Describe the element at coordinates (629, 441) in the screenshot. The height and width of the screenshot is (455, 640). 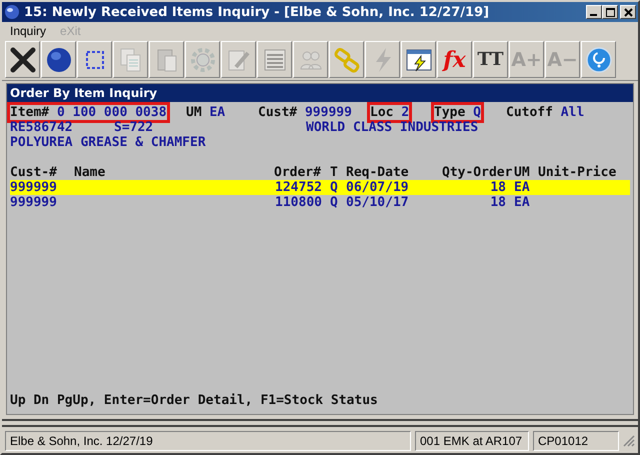
I see `resize-grip-icon` at that location.